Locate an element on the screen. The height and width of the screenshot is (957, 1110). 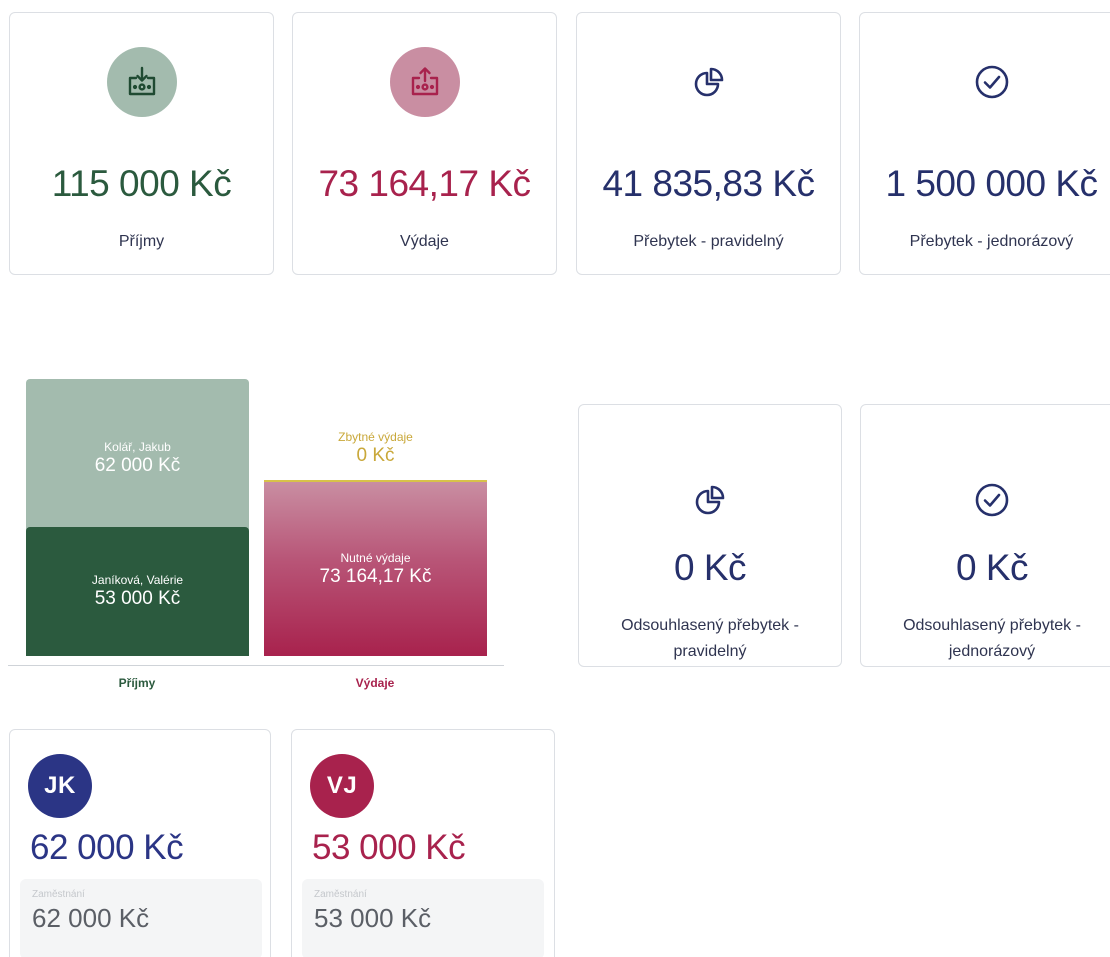
chart-segment-kolar-name: Kolář, Jakub is located at coordinates (137, 446).